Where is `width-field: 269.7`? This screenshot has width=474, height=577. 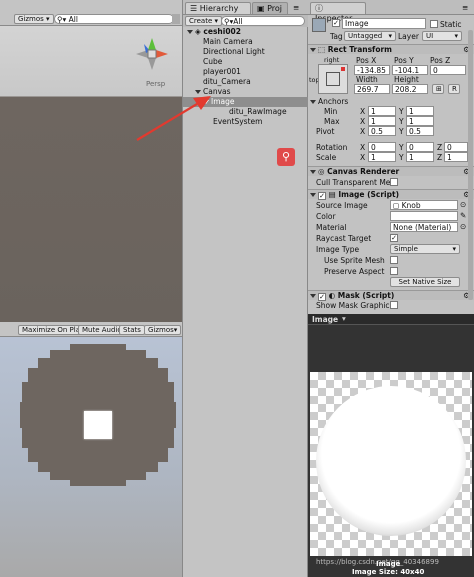
width-field: 269.7 is located at coordinates (372, 89).